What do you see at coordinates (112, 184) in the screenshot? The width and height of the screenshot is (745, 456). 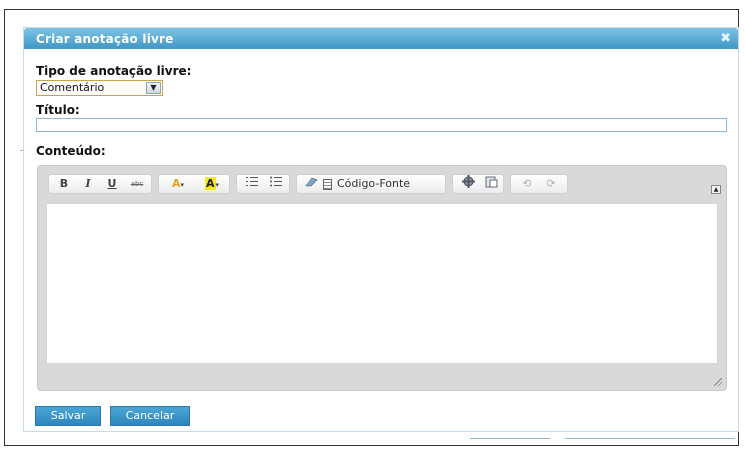 I see `underline-icon: U` at bounding box center [112, 184].